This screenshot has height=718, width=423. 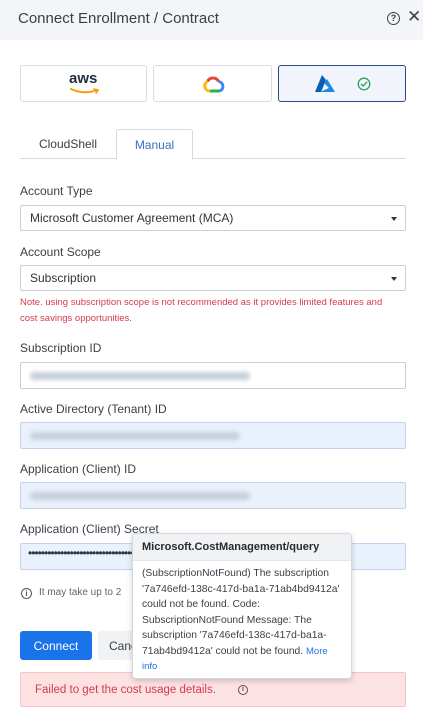 I want to click on info-text: It may take up to 2, so click(x=80, y=592).